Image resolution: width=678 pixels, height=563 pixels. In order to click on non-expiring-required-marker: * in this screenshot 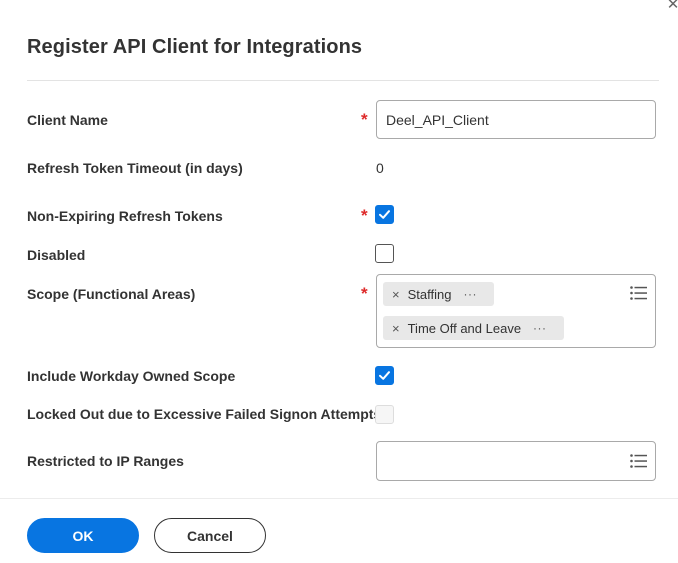, I will do `click(364, 215)`.